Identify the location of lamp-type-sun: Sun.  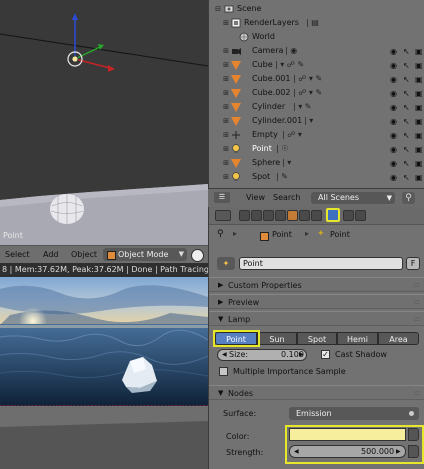
(277, 338).